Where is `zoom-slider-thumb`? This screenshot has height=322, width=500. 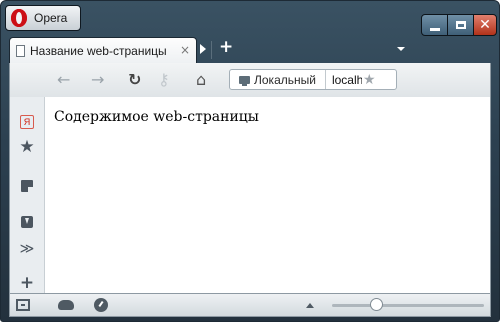
zoom-slider-thumb is located at coordinates (376, 304).